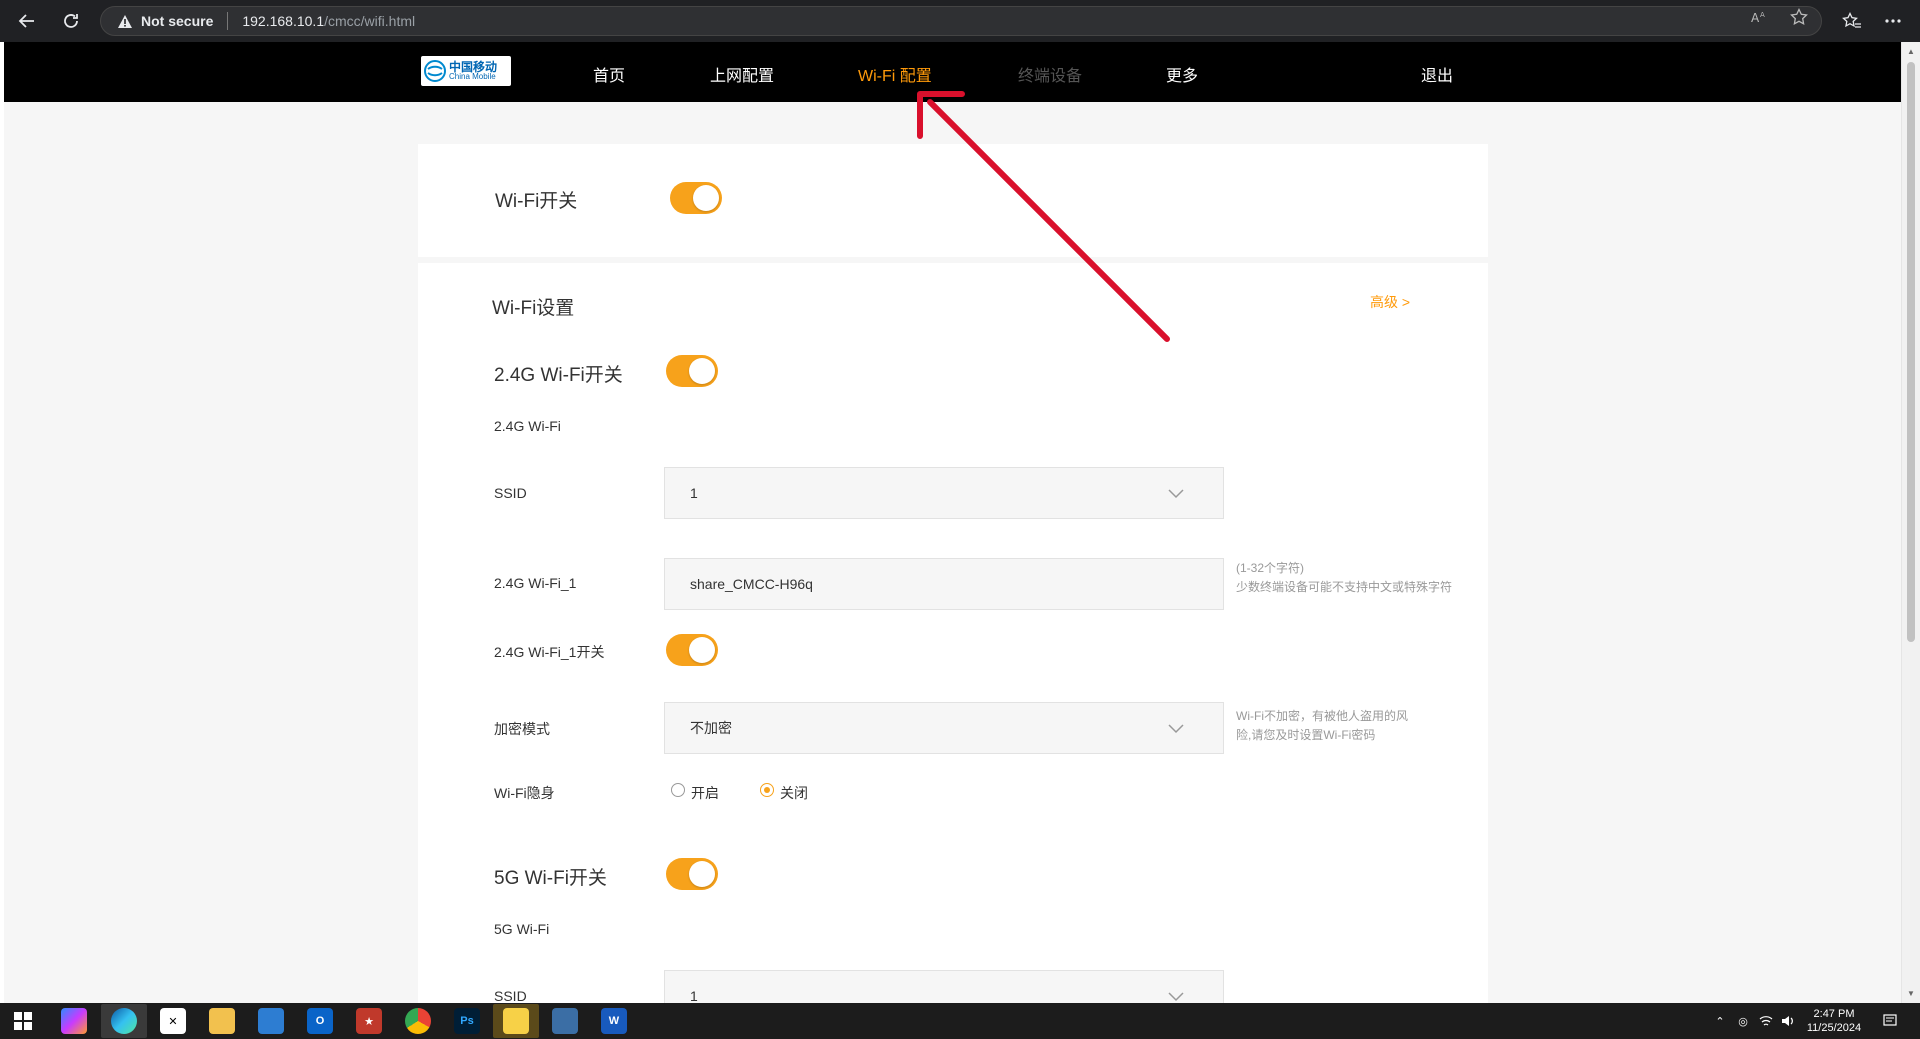 The image size is (1920, 1039). Describe the element at coordinates (692, 371) in the screenshot. I see `band24-switch-toggle` at that location.